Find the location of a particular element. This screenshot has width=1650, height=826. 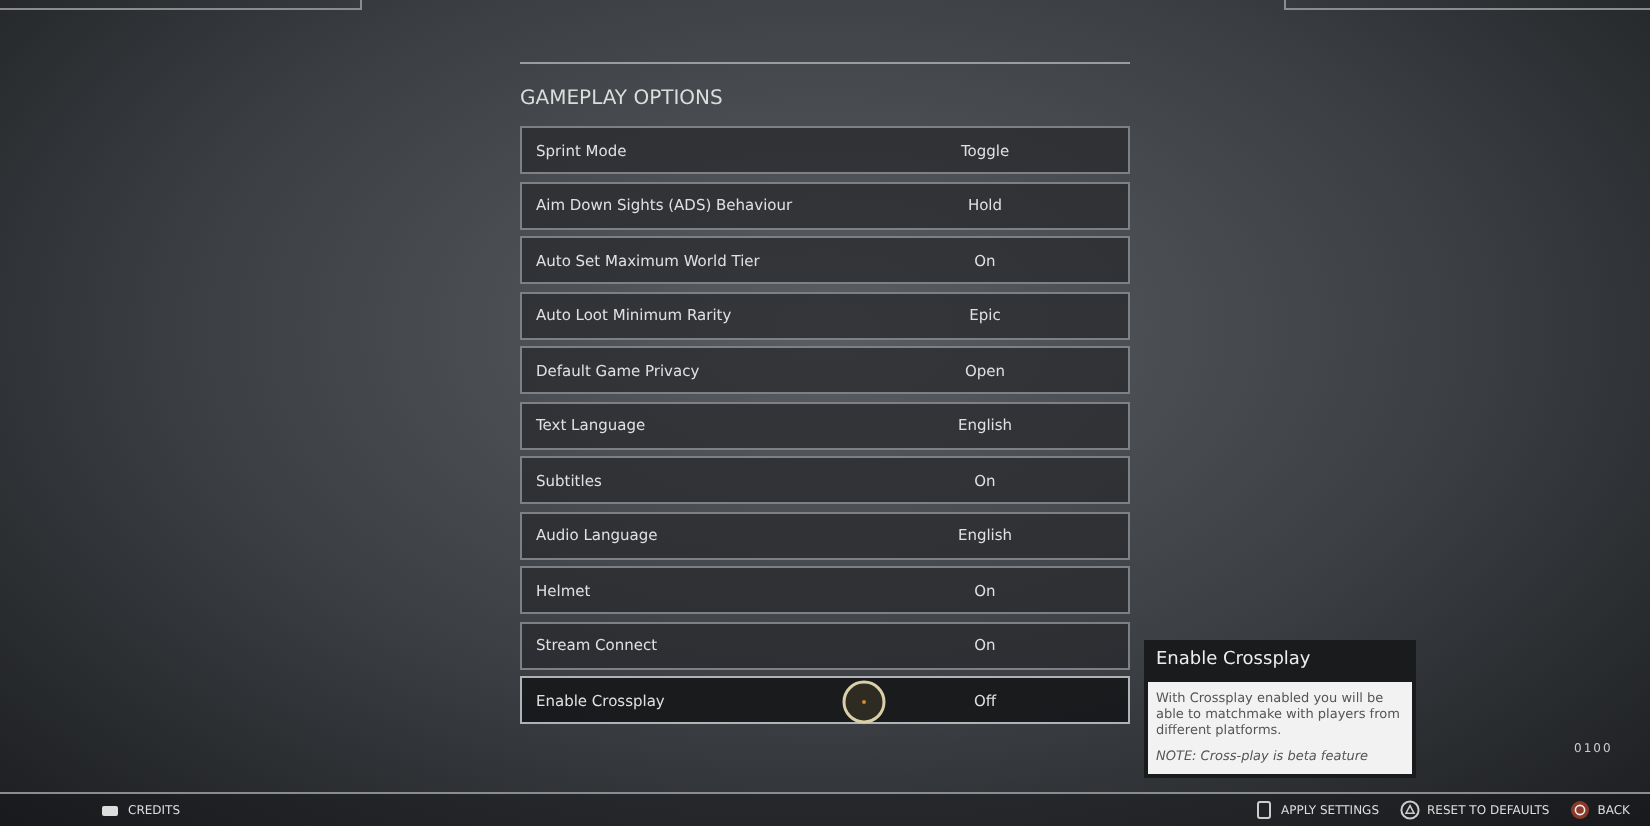

options-button-icon is located at coordinates (1263, 810).